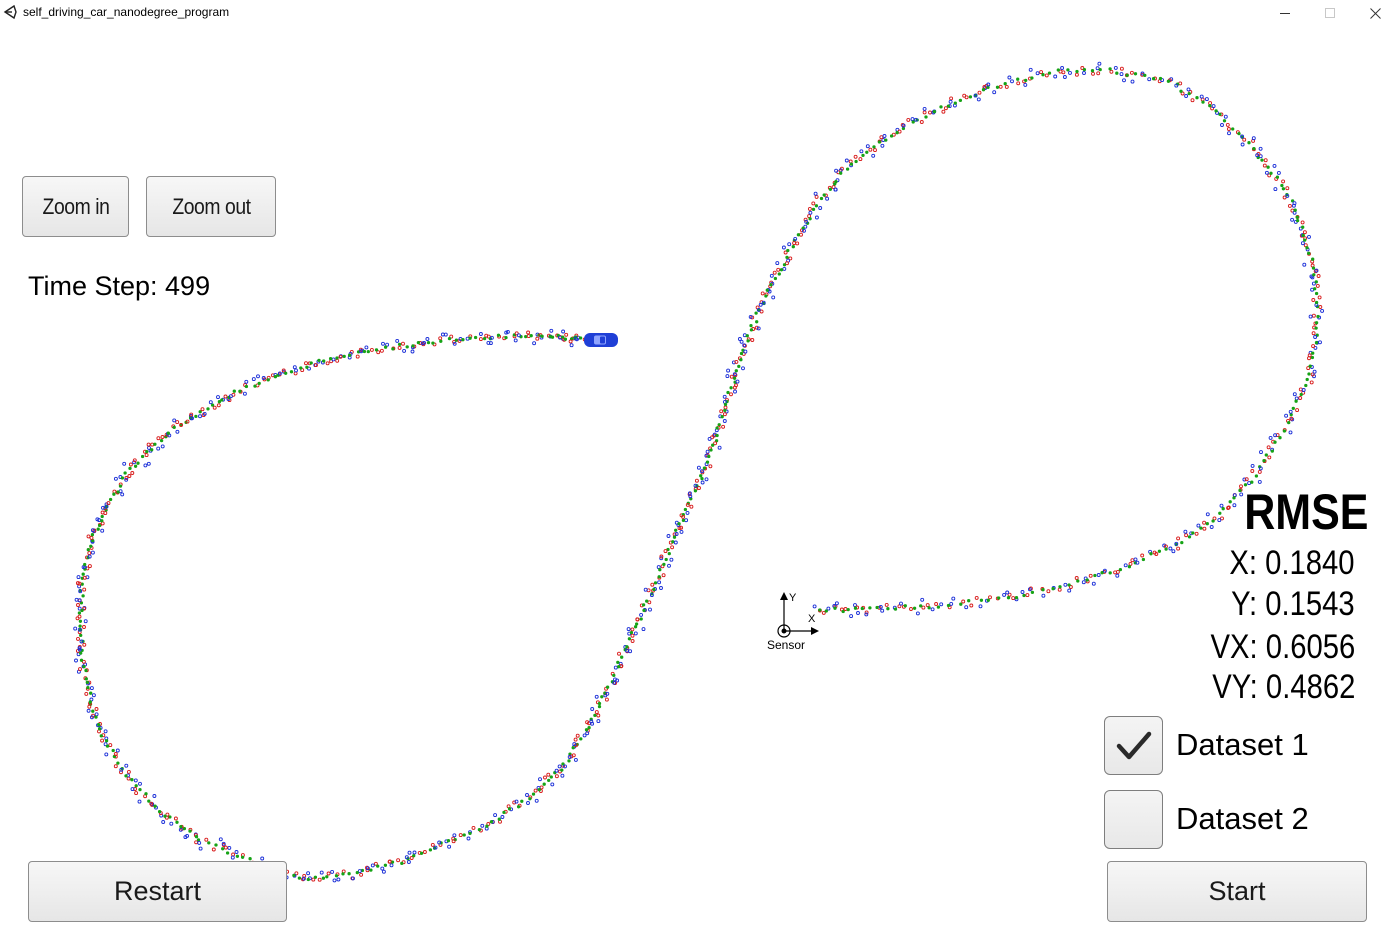 The height and width of the screenshot is (939, 1393). Describe the element at coordinates (1285, 13) in the screenshot. I see `minimize-button` at that location.